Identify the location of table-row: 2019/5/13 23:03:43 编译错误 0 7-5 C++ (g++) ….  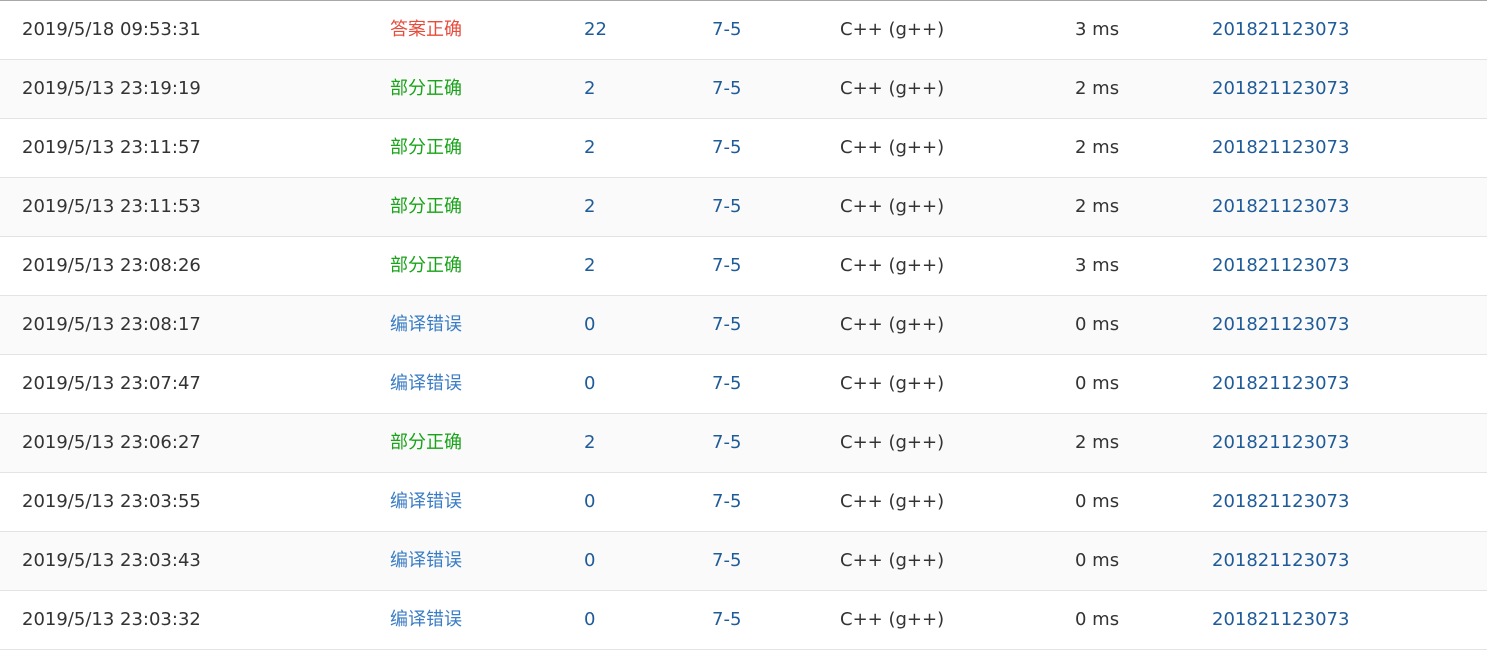
(743, 561).